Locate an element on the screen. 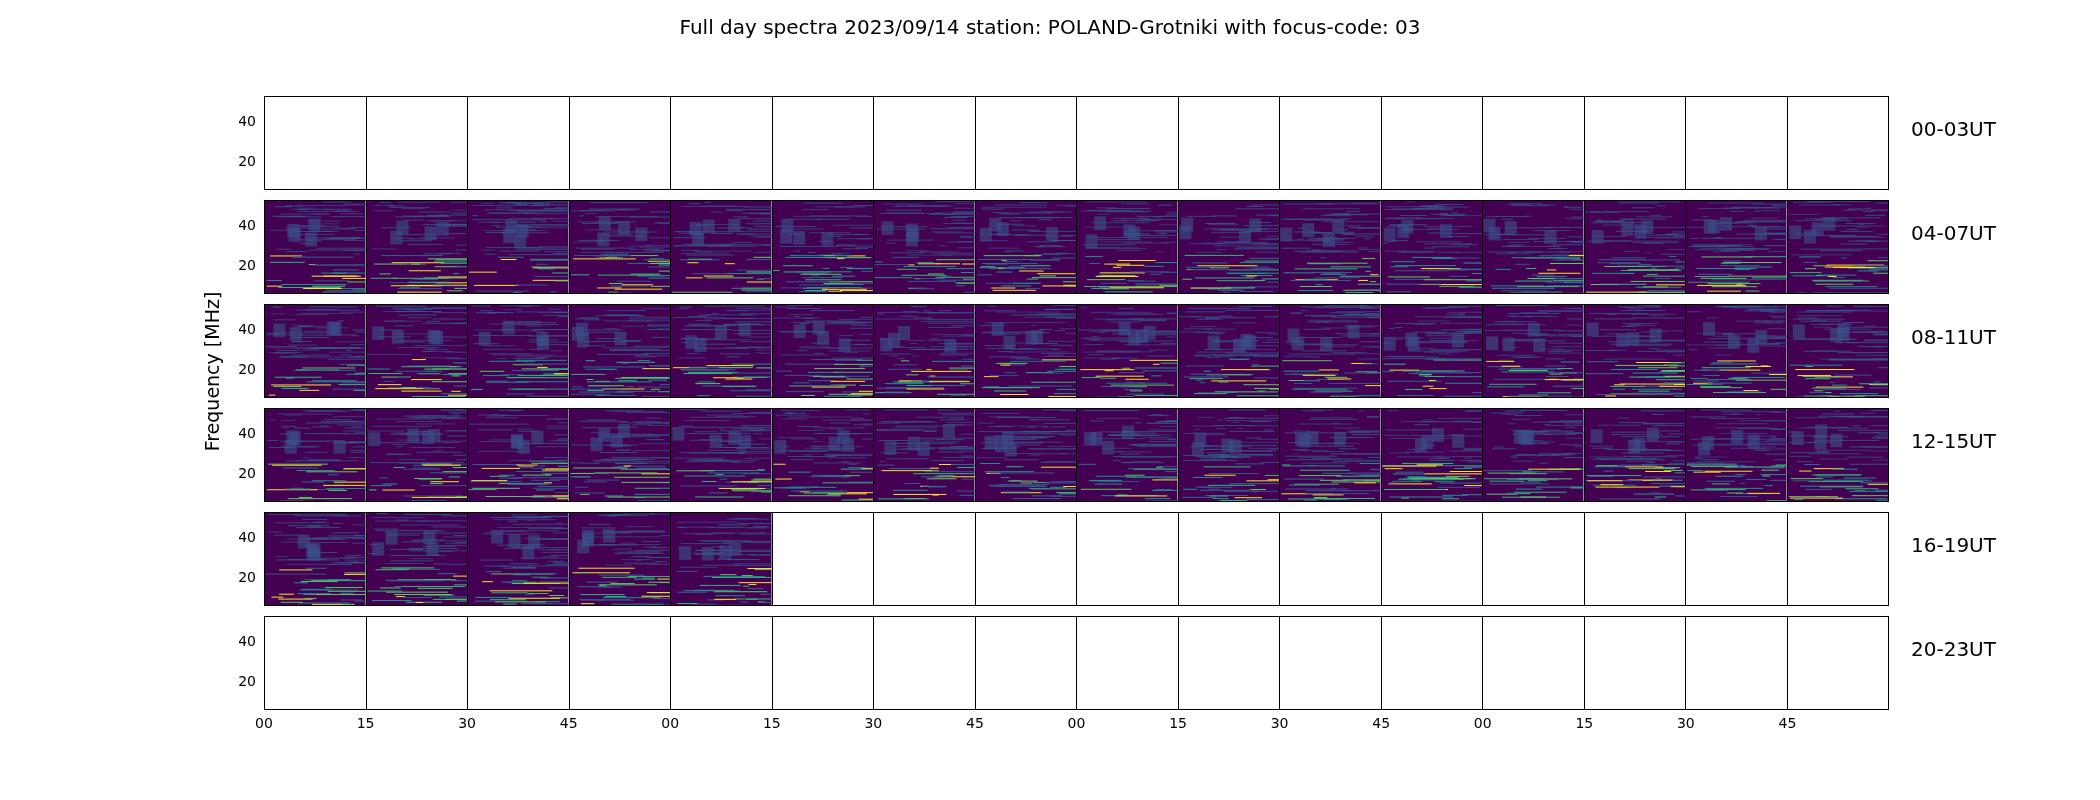 The image size is (2100, 800). row-label: 12-15UT is located at coordinates (1953, 441).